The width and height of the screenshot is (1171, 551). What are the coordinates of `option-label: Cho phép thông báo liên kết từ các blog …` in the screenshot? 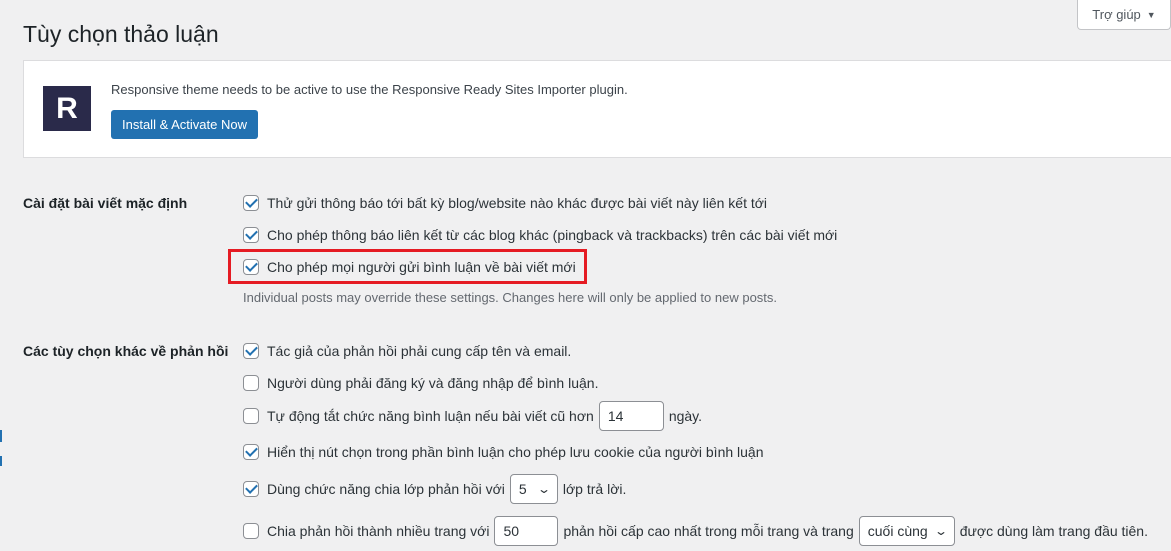 It's located at (552, 235).